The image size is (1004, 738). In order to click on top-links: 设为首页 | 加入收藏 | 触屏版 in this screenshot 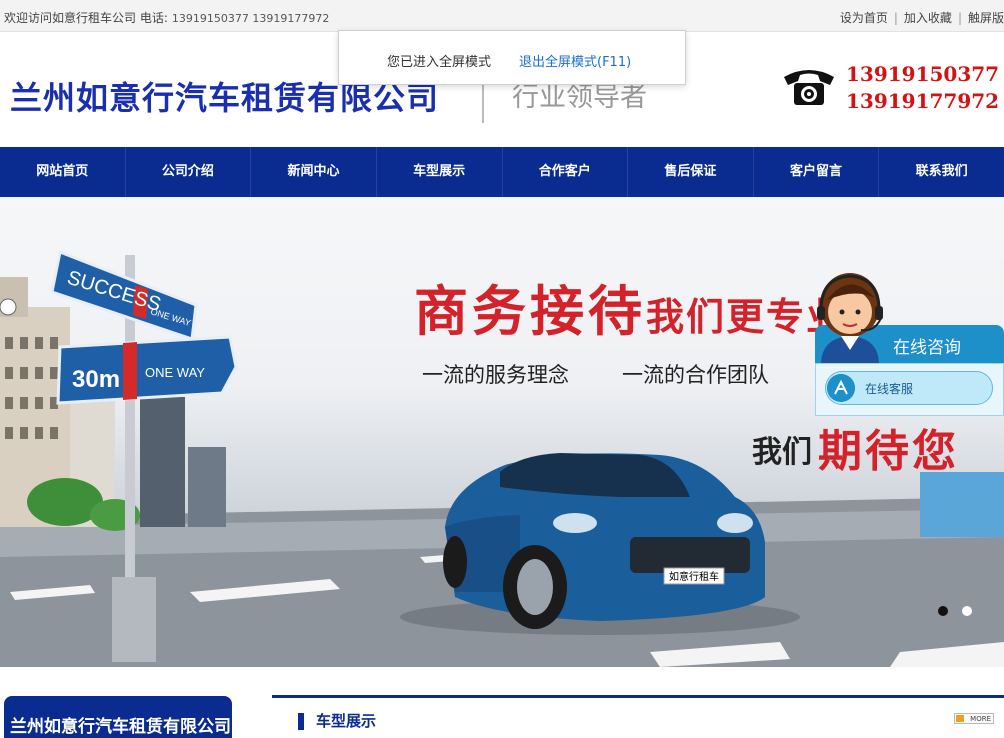, I will do `click(921, 18)`.